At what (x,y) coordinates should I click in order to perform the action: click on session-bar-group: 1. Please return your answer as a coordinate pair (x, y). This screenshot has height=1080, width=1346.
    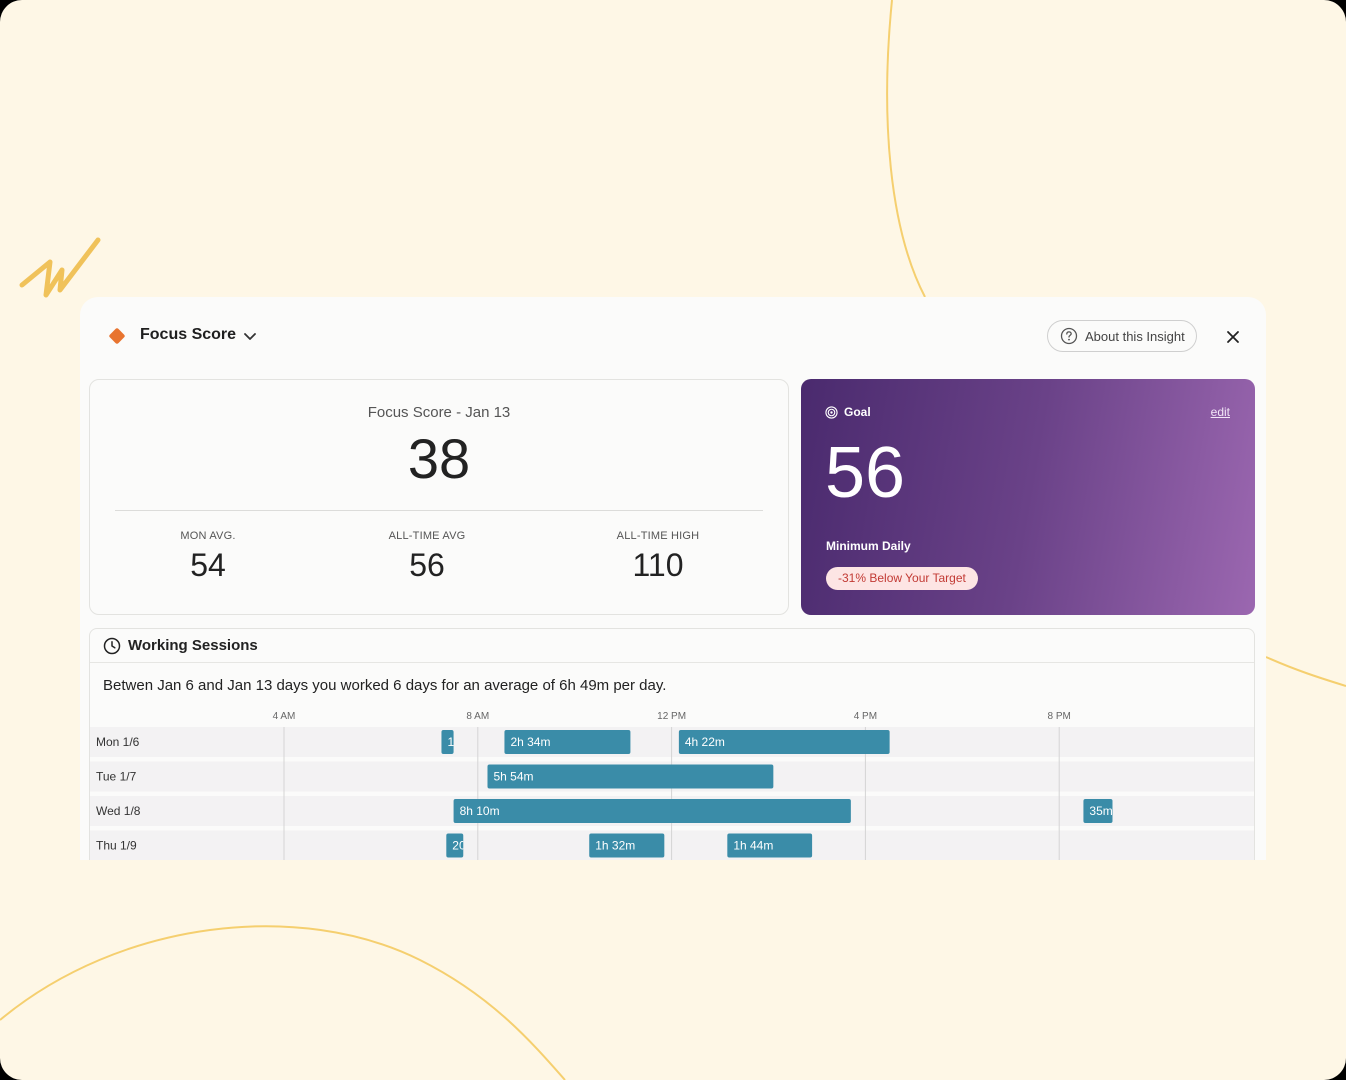
    Looking at the image, I should click on (447, 742).